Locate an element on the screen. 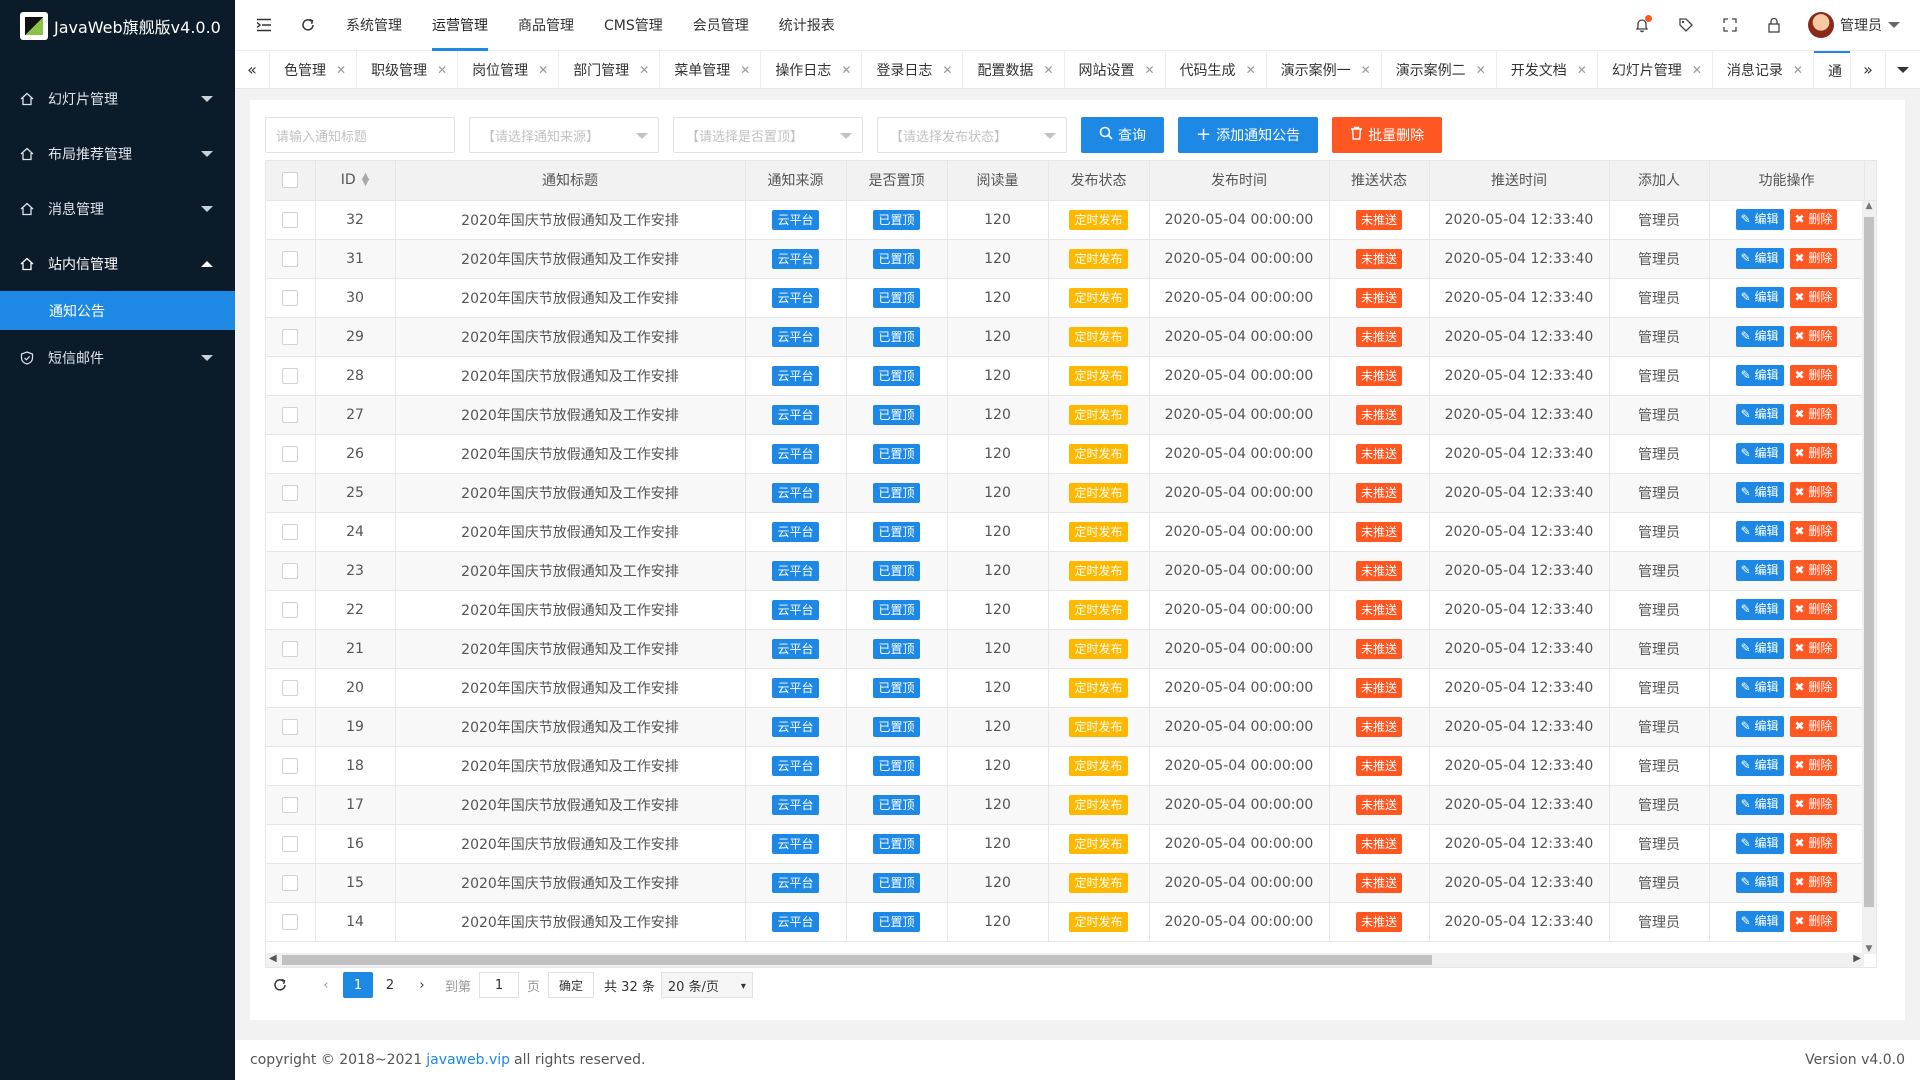  scroll-down-icon: ▼ is located at coordinates (1869, 949).